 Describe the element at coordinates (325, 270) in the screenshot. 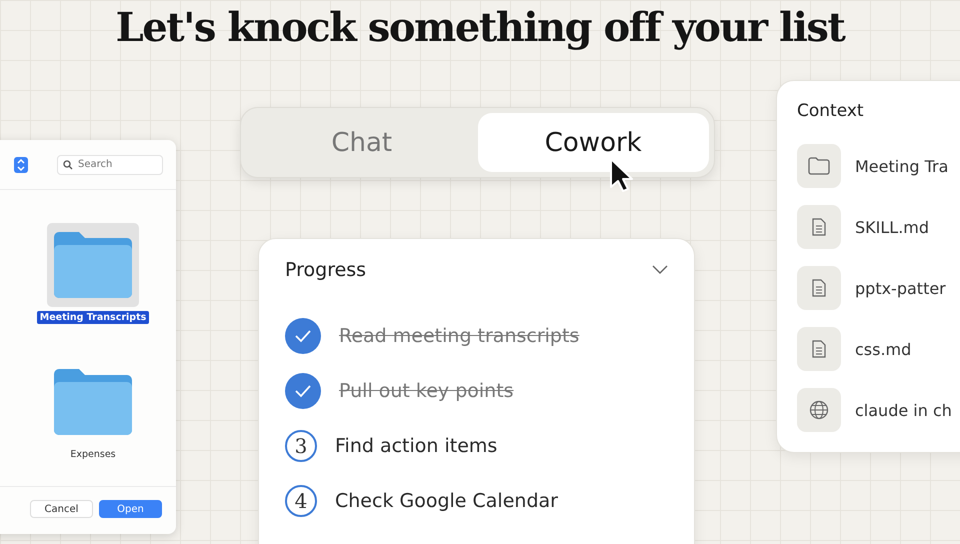

I see `card-title: Progress` at that location.